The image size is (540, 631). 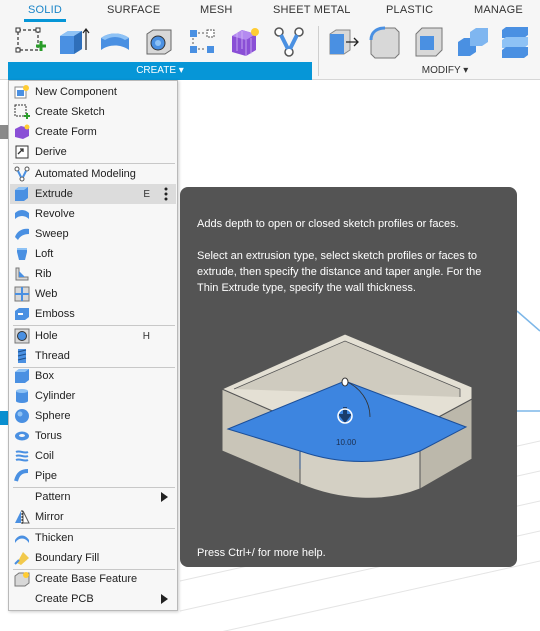 I want to click on dimension-label: 10.00, so click(x=346, y=442).